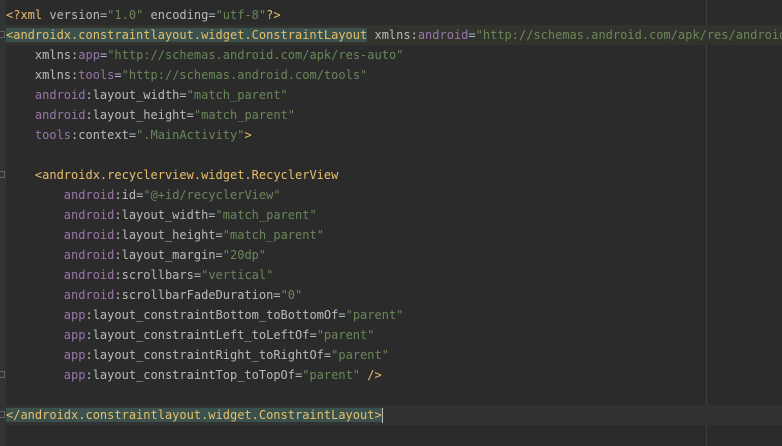 The height and width of the screenshot is (446, 782). I want to click on code-token: :scrollbars, so click(154, 275).